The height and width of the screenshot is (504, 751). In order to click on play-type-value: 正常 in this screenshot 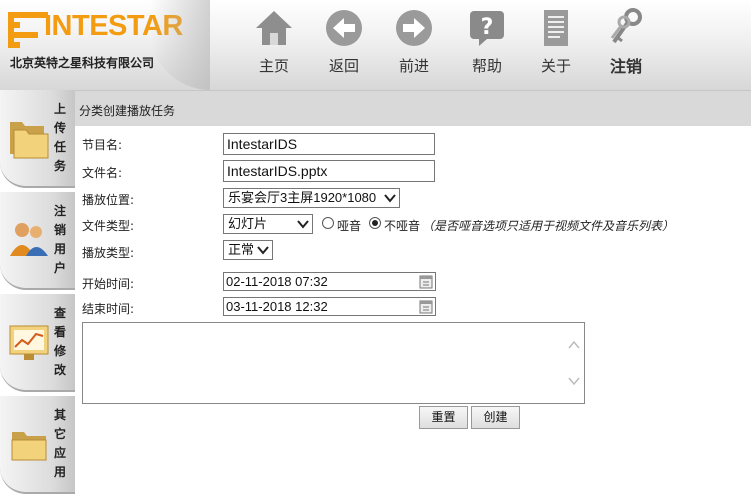, I will do `click(241, 249)`.